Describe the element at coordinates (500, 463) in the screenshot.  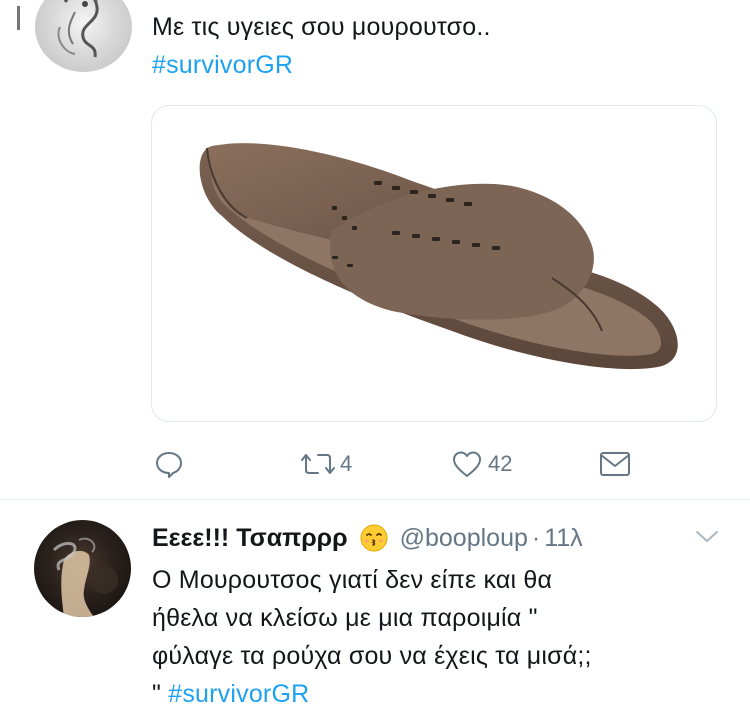
I see `like-count: 42` at that location.